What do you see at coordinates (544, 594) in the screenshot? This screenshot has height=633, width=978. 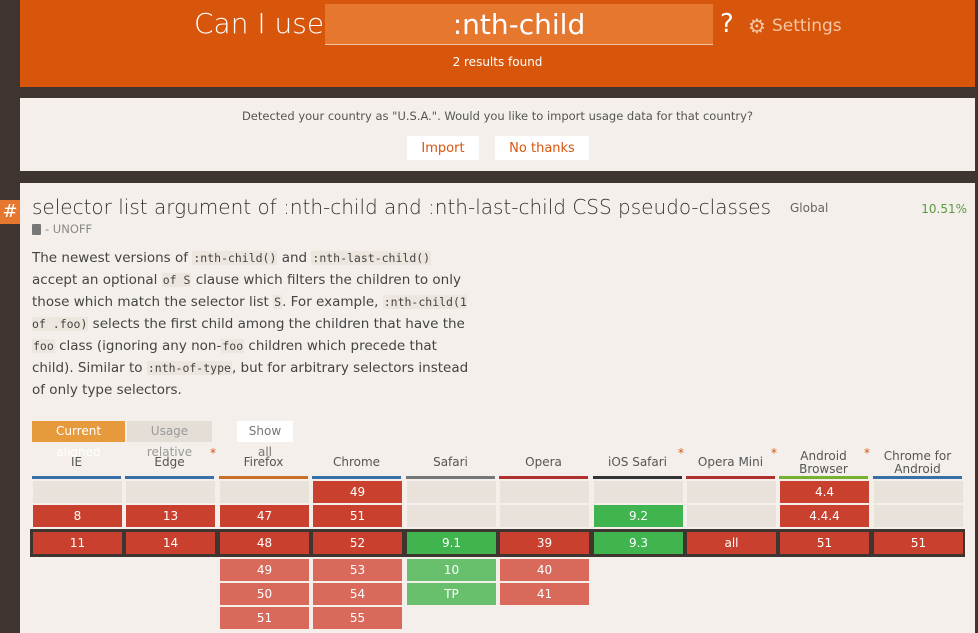 I see `version-cell: 41` at bounding box center [544, 594].